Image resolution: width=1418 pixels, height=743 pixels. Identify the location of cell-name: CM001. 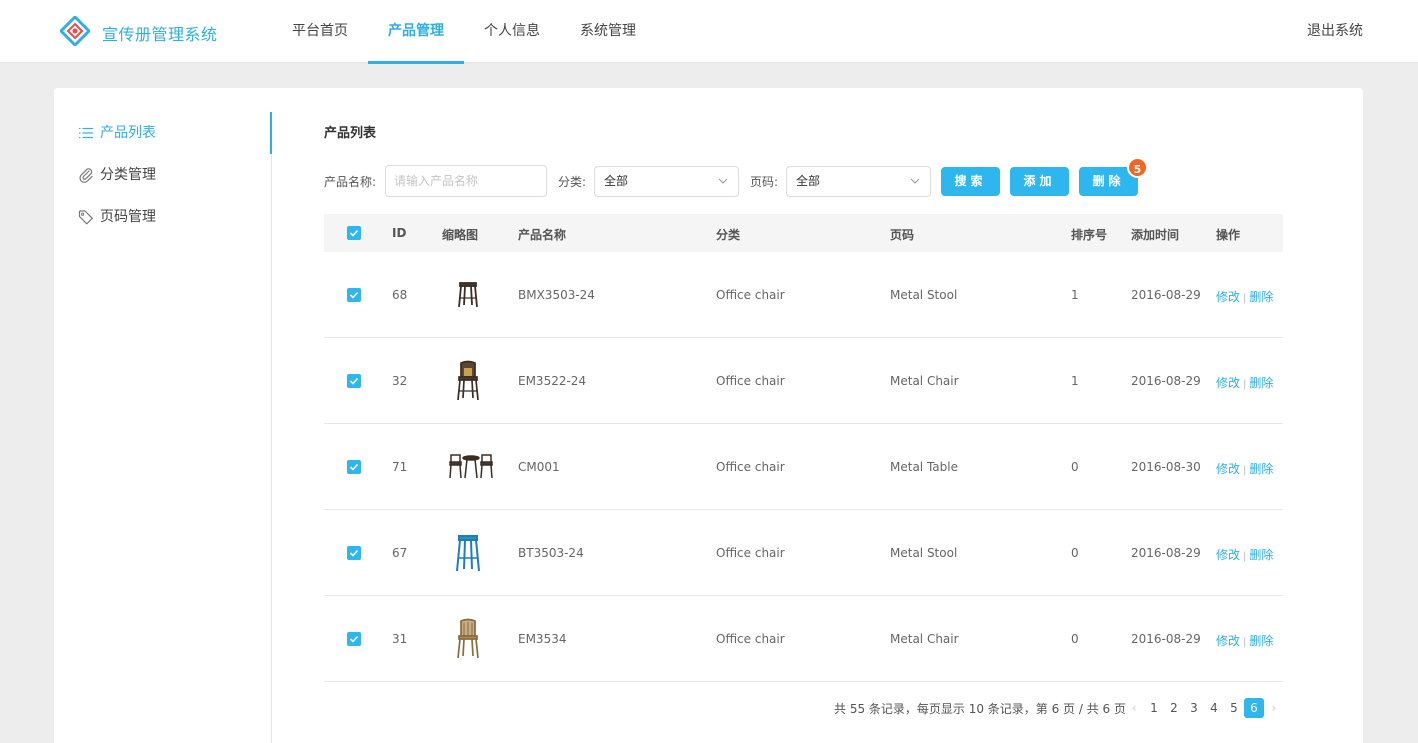
(539, 467).